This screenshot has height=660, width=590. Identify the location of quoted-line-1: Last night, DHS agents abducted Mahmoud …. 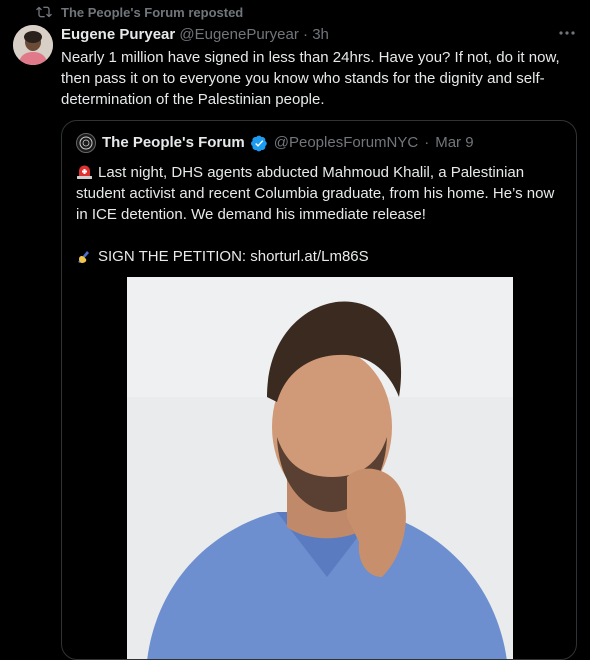
(321, 193).